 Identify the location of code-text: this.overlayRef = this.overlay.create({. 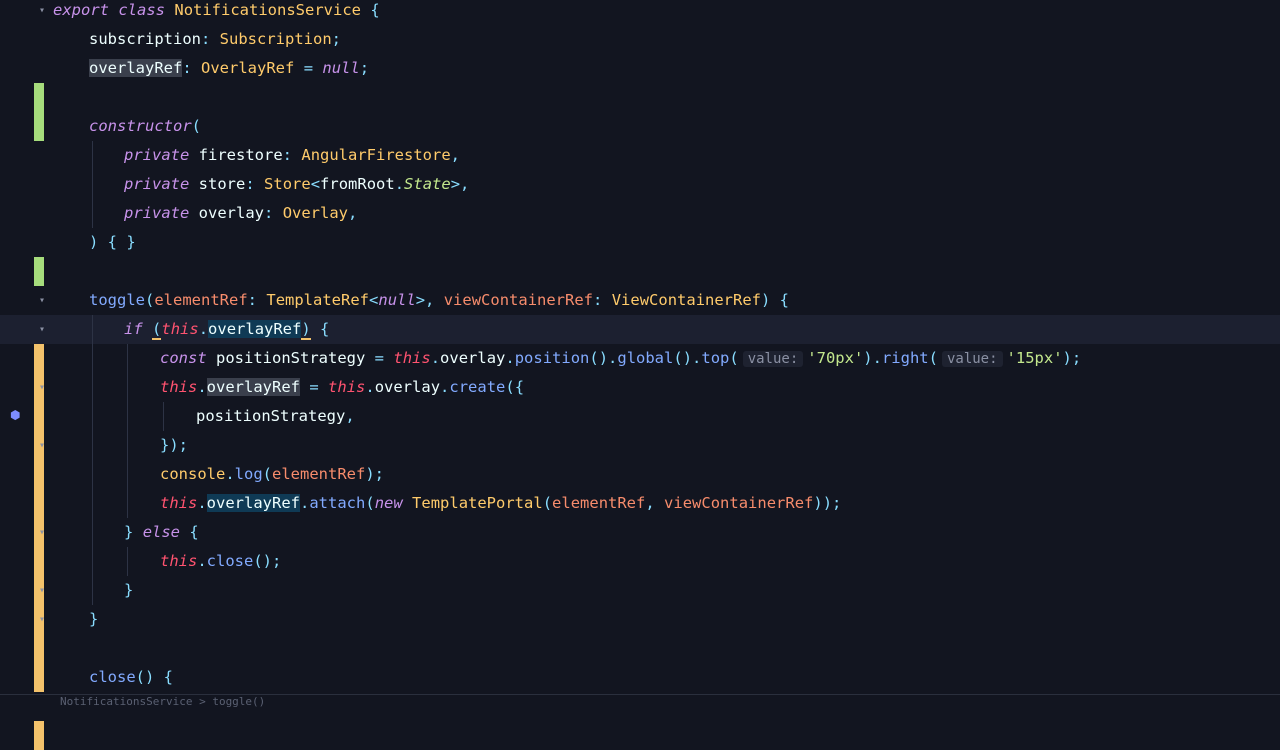
(342, 387).